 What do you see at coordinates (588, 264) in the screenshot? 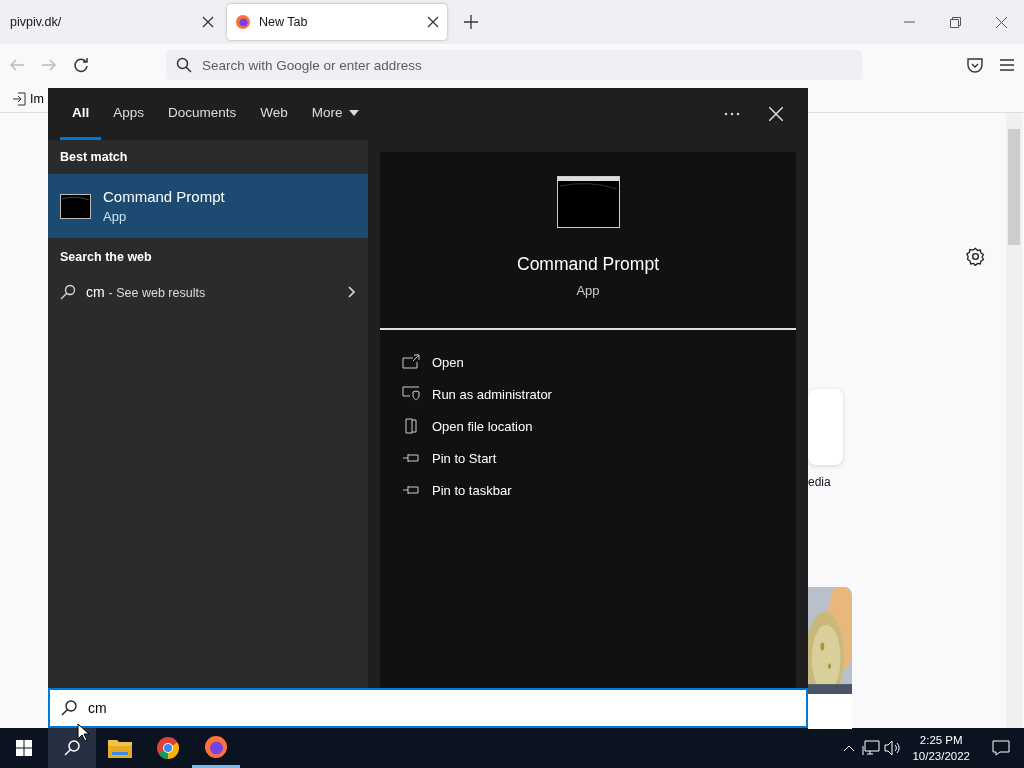
I see `app-title: Command Prompt` at bounding box center [588, 264].